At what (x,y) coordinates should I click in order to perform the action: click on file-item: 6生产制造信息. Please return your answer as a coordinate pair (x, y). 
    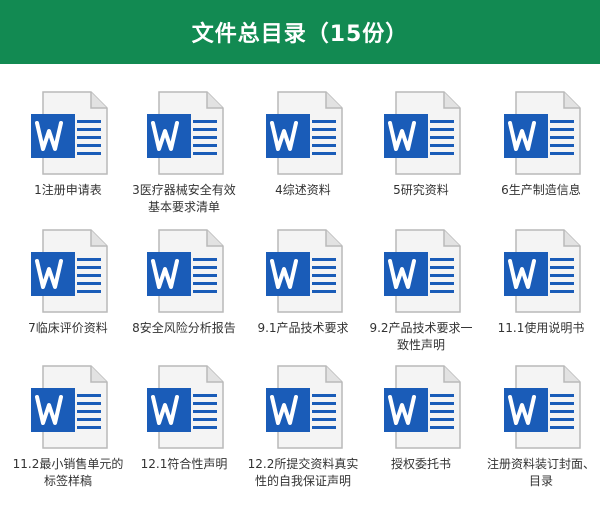
    Looking at the image, I should click on (541, 160).